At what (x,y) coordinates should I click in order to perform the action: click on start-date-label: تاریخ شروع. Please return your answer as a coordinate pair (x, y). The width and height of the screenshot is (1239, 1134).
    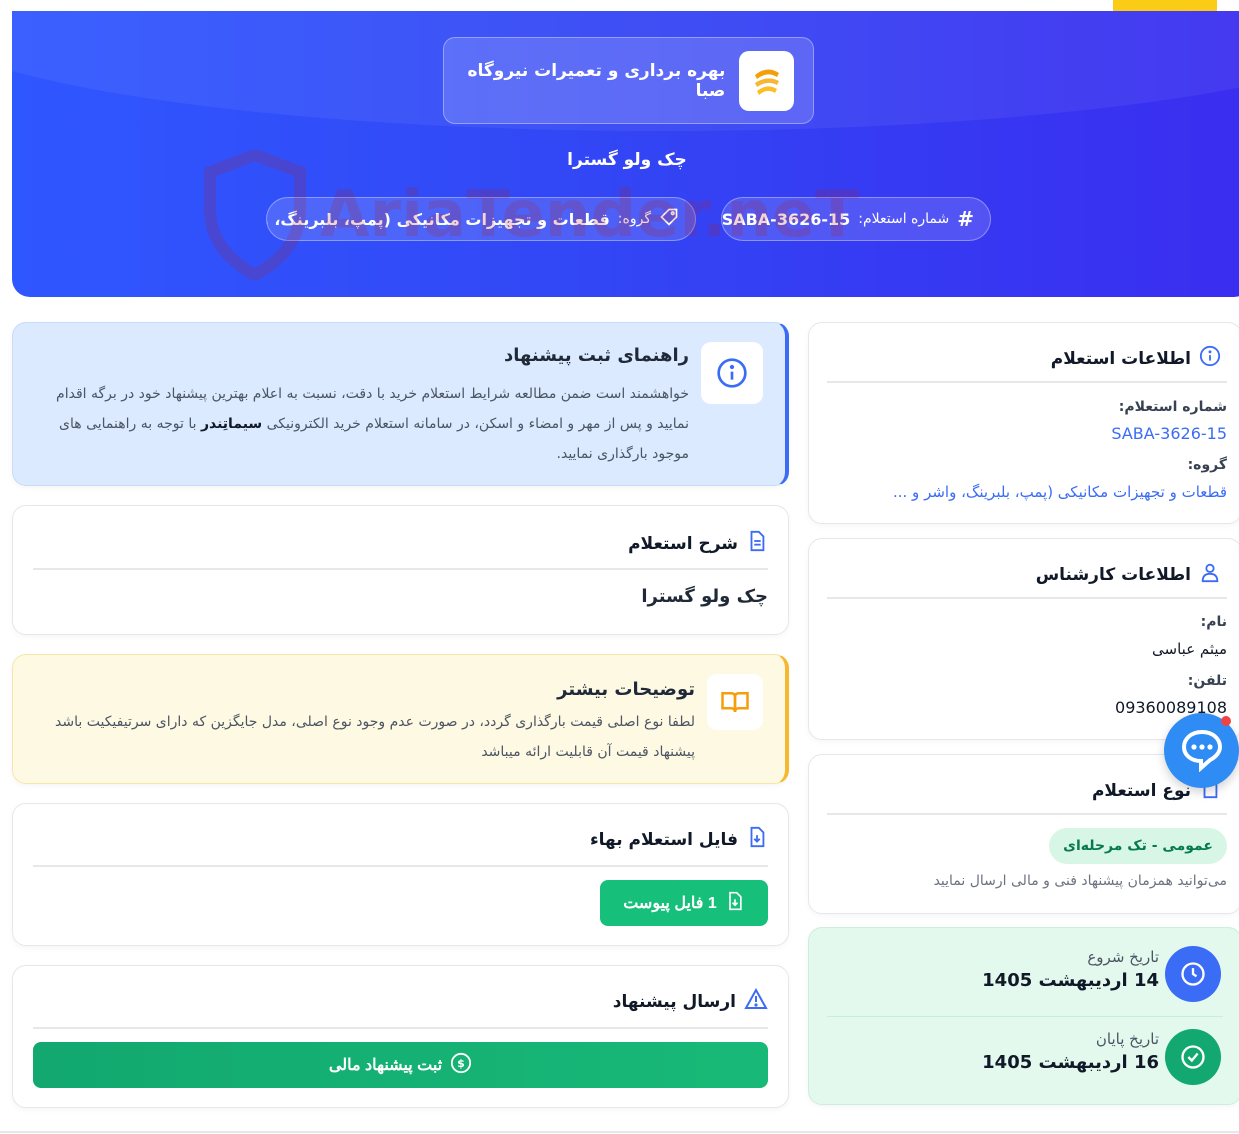
    Looking at the image, I should click on (1123, 957).